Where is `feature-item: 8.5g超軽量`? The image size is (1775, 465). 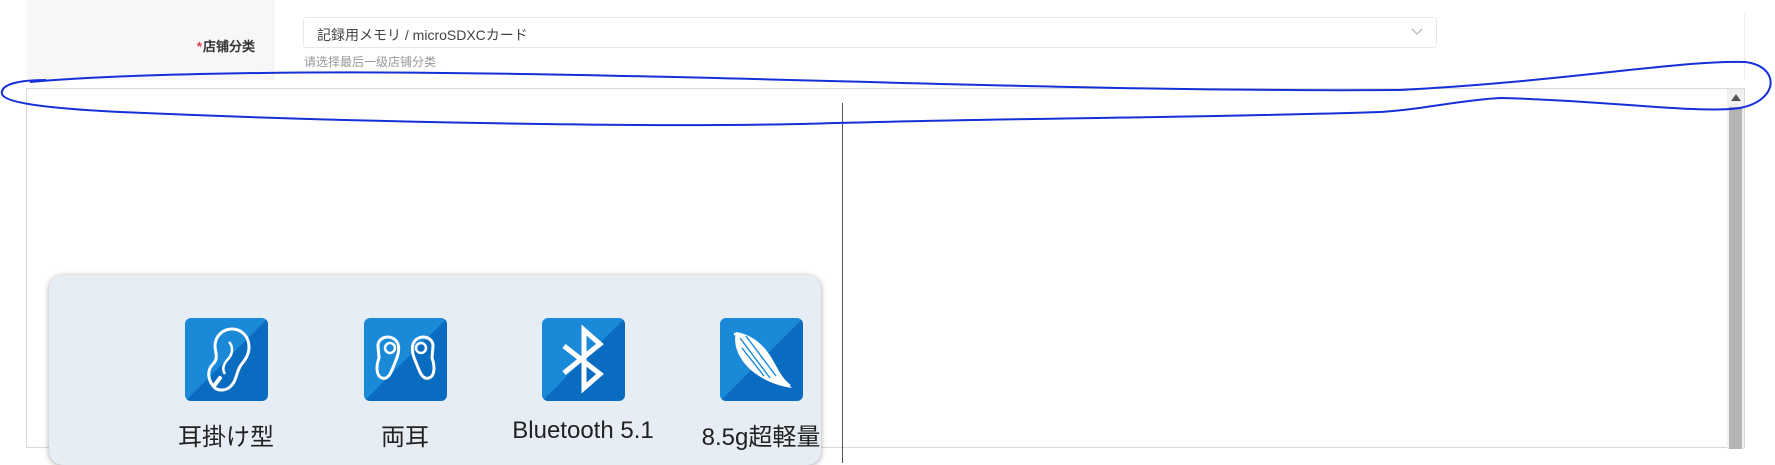
feature-item: 8.5g超軽量 is located at coordinates (761, 385).